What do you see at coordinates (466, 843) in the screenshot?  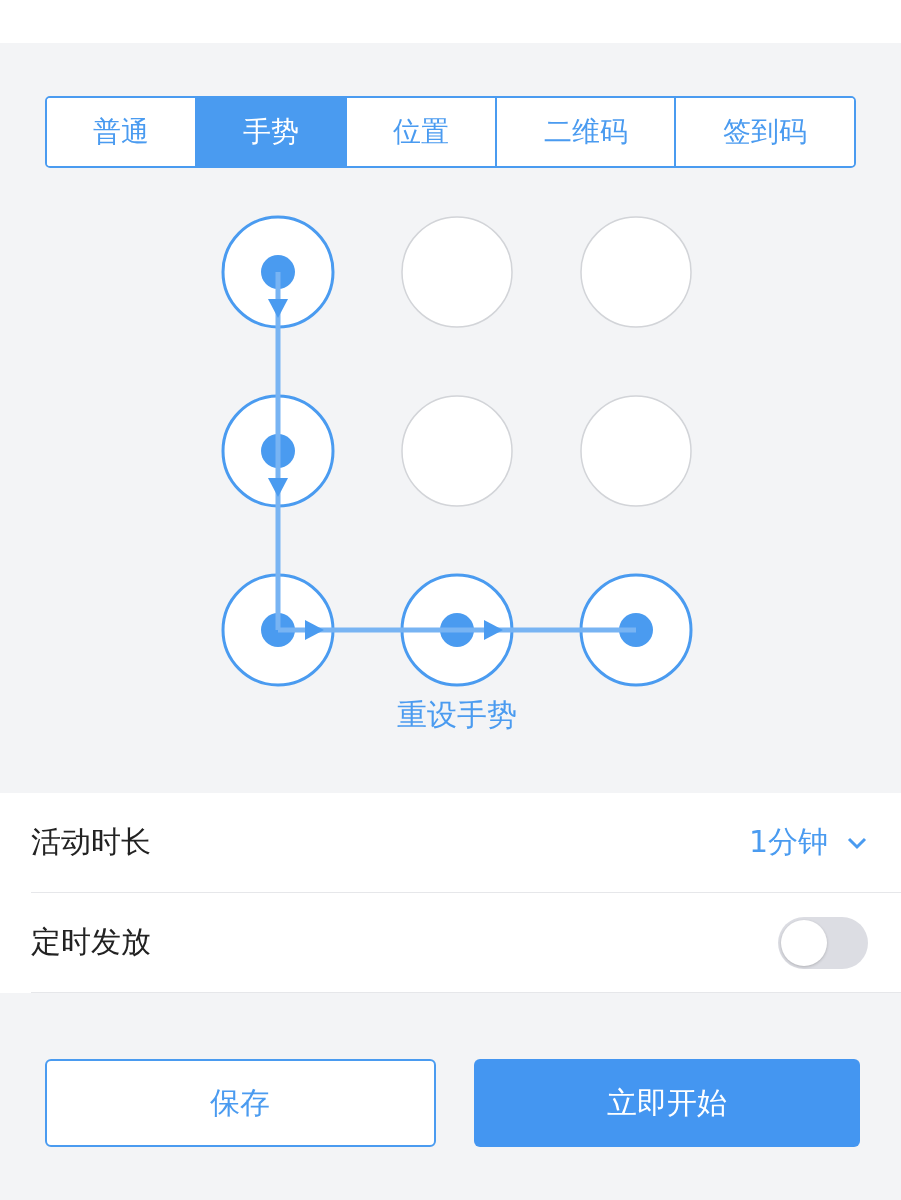 I see `settings-row: 活动时长 1分钟` at bounding box center [466, 843].